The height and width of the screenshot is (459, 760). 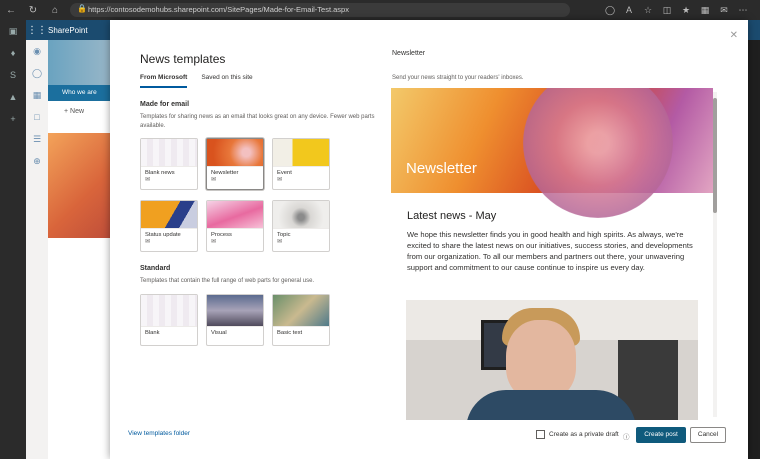 What do you see at coordinates (284, 173) in the screenshot?
I see `template-label: Event` at bounding box center [284, 173].